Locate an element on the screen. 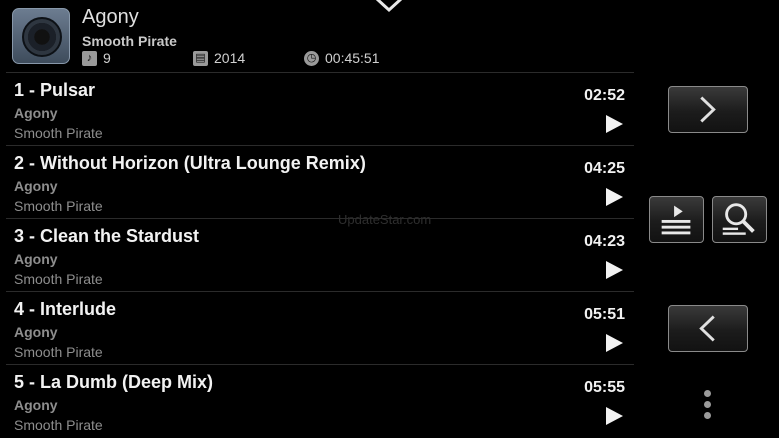 The height and width of the screenshot is (438, 779). clock-icon: ◷ is located at coordinates (311, 58).